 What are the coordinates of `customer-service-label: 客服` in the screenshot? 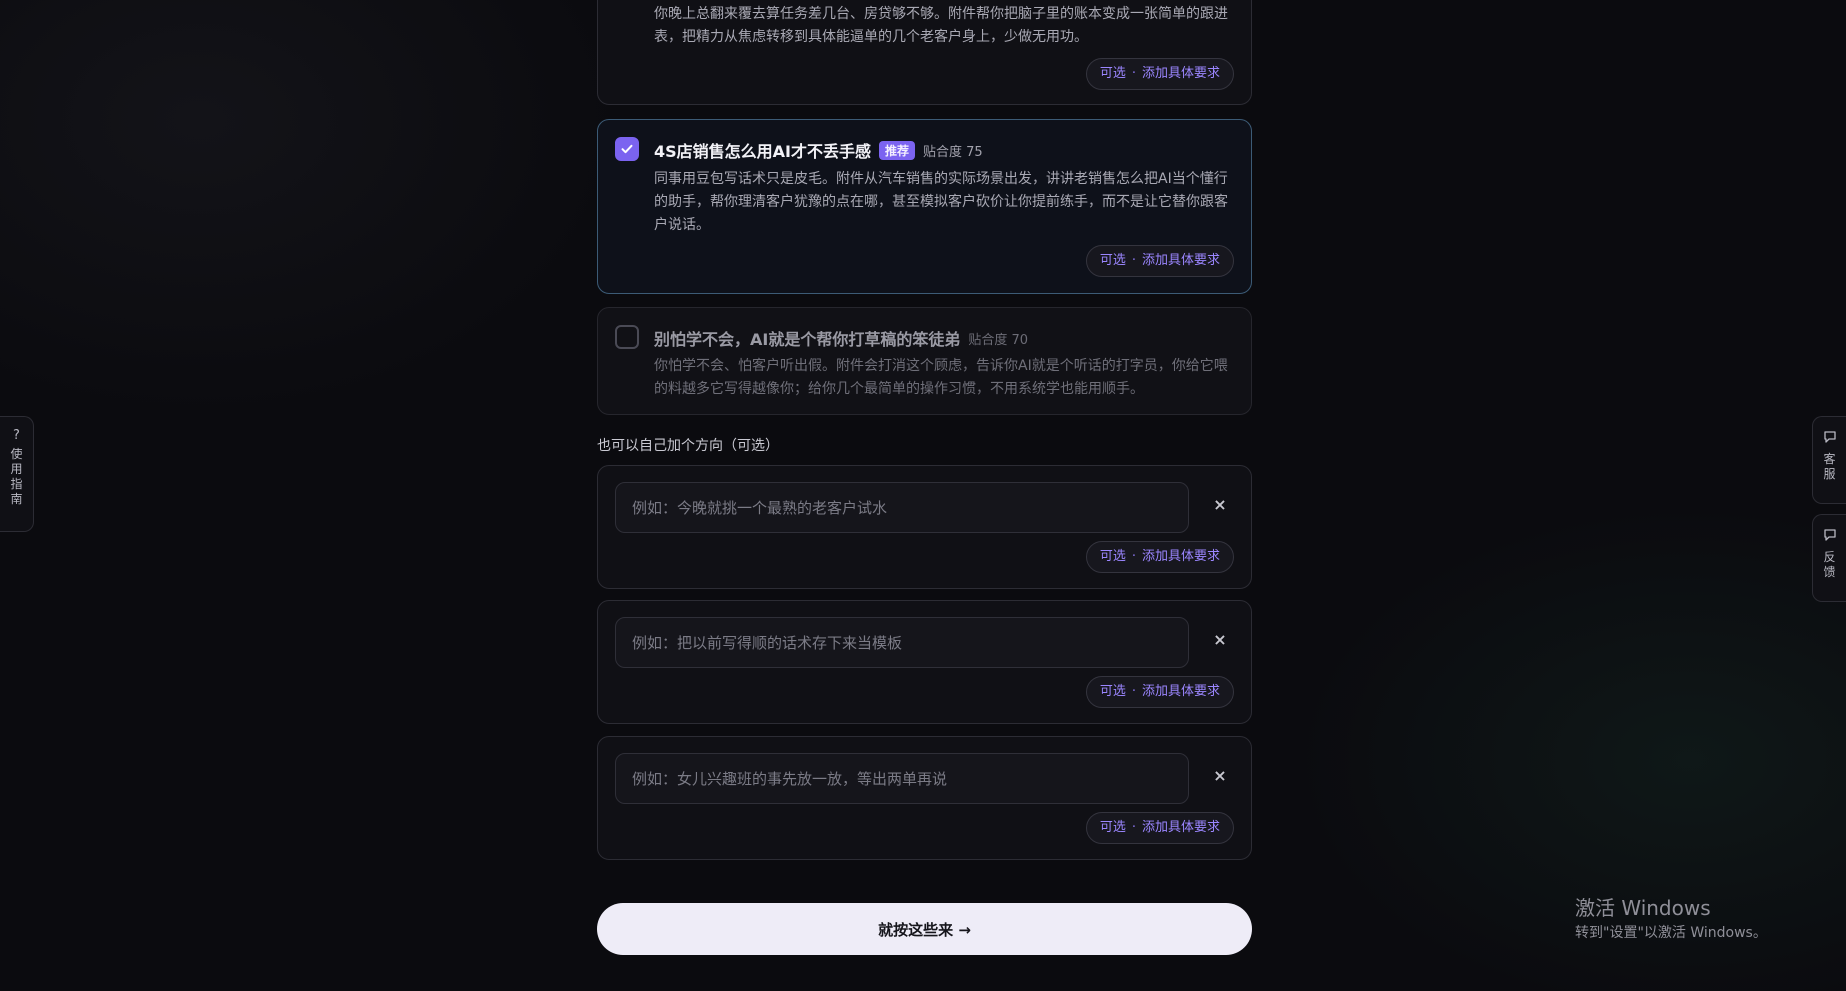 It's located at (1829, 466).